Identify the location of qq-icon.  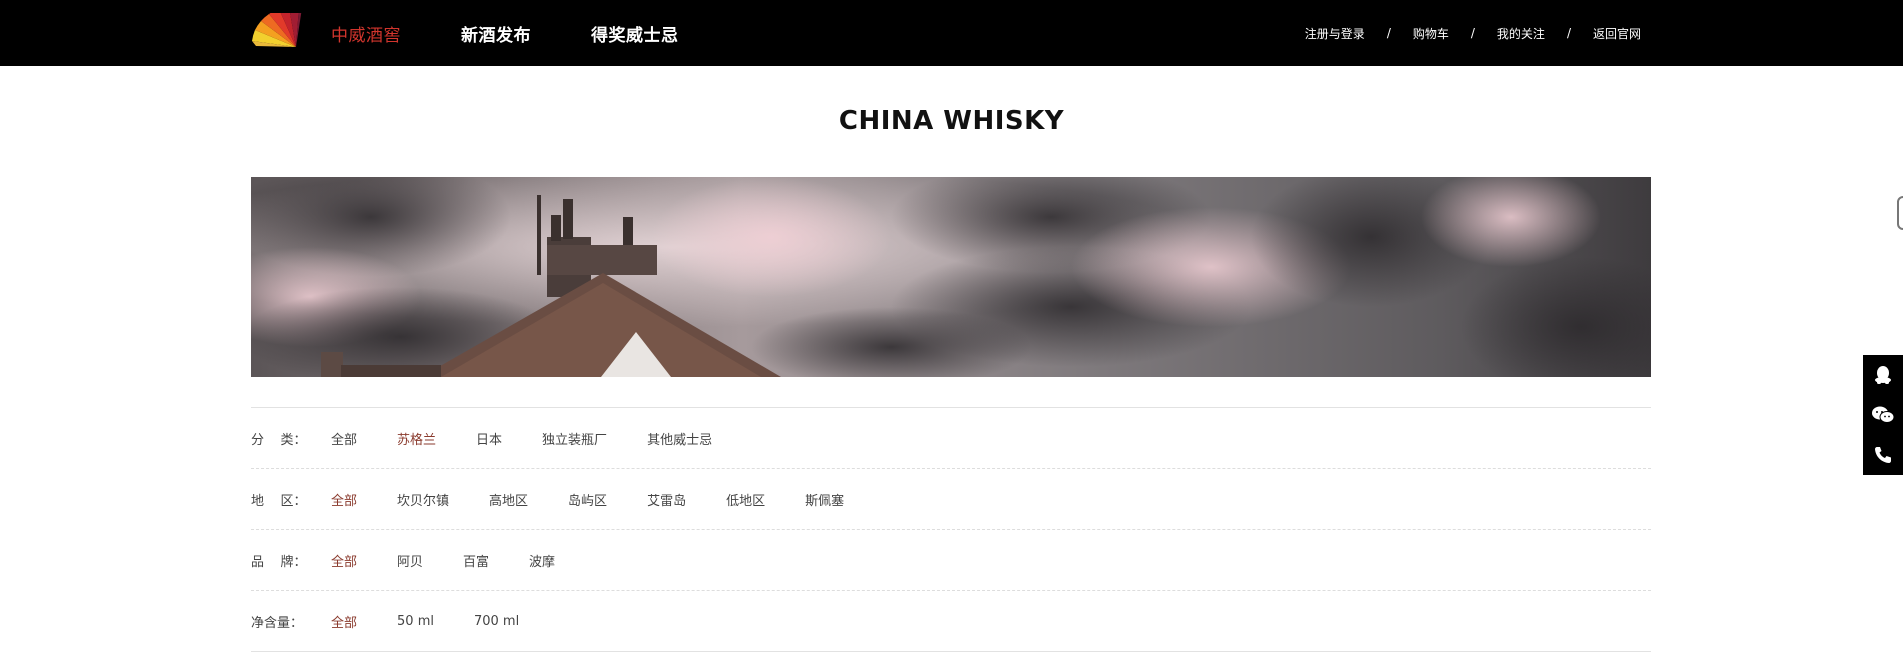
(1883, 375).